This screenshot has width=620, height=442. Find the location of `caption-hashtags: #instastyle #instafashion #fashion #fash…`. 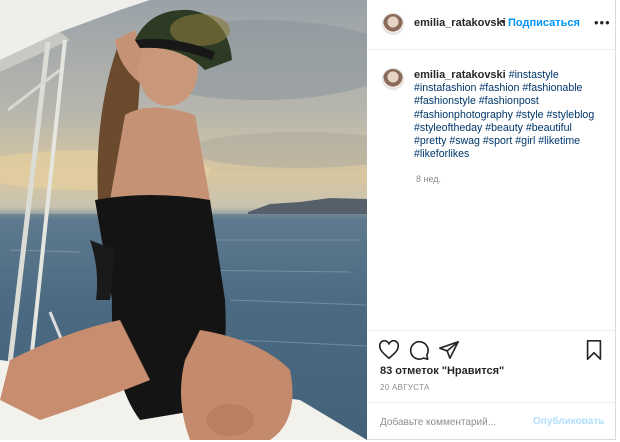

caption-hashtags: #instastyle #instafashion #fashion #fash… is located at coordinates (504, 114).